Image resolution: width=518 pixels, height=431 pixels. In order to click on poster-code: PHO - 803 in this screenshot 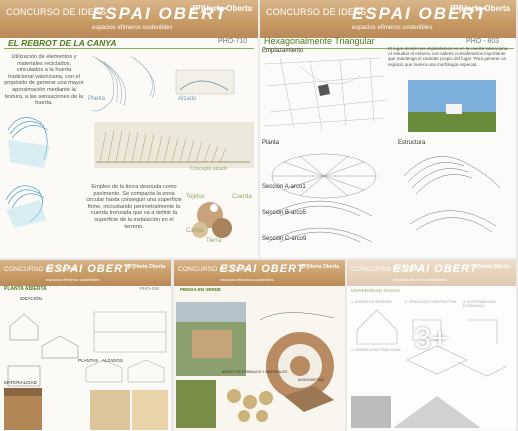, I will do `click(483, 41)`.